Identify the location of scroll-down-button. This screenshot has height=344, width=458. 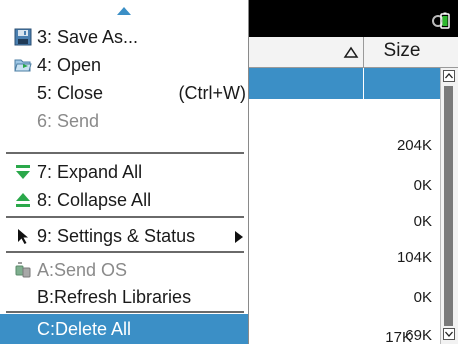
(449, 334).